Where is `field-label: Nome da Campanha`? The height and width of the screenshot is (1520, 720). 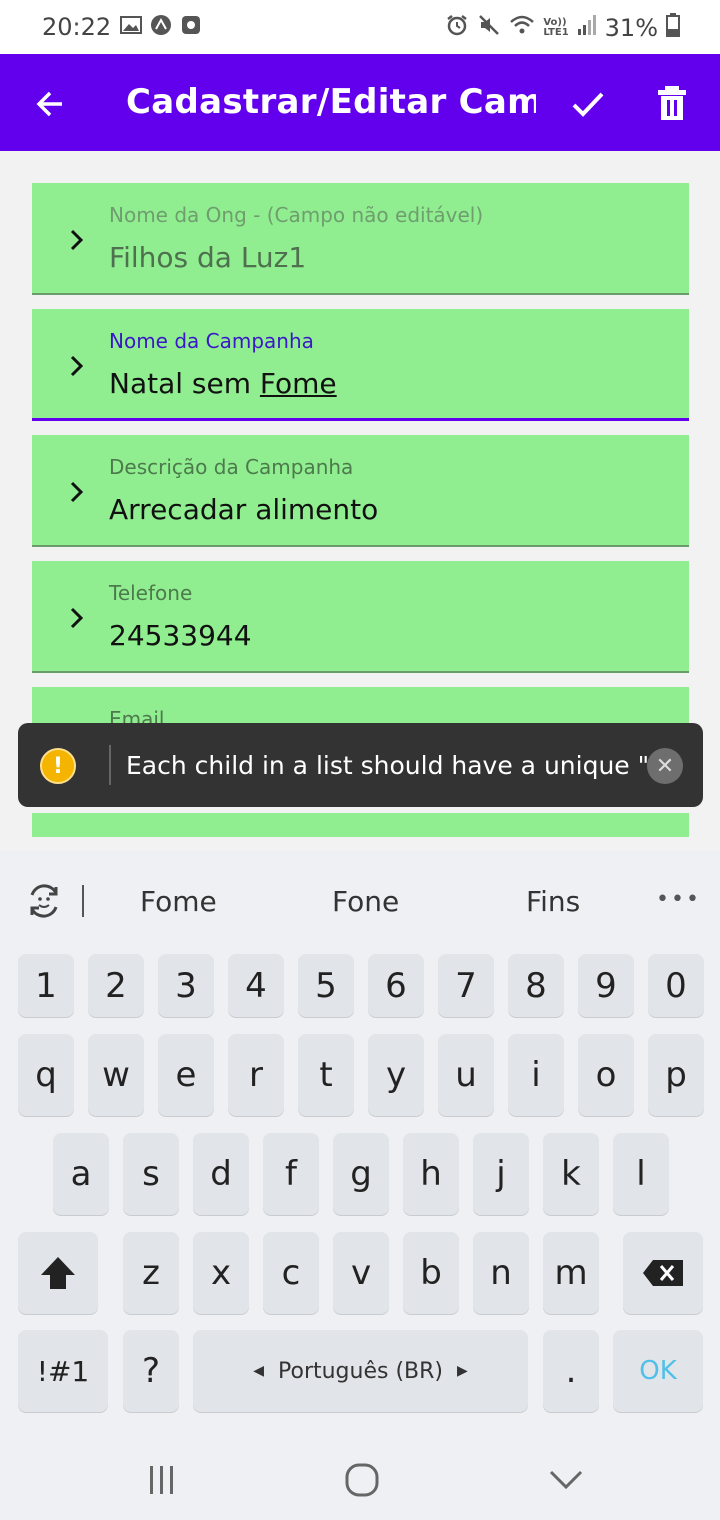
field-label: Nome da Campanha is located at coordinates (211, 341).